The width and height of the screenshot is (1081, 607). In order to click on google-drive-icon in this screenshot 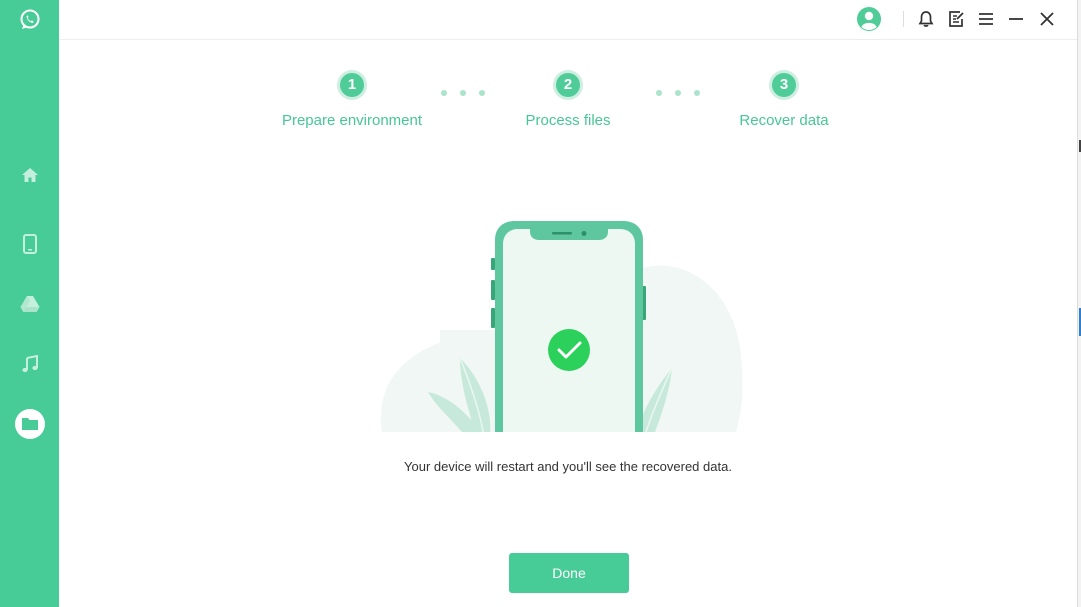, I will do `click(29, 304)`.